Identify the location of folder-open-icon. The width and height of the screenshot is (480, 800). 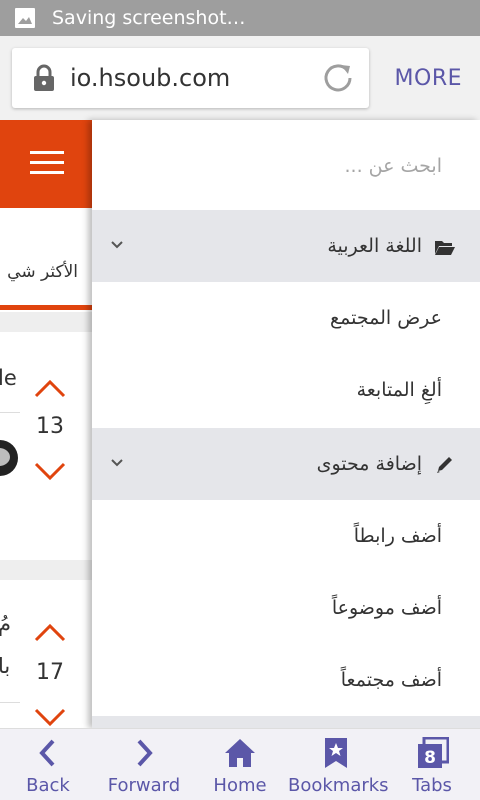
(445, 248).